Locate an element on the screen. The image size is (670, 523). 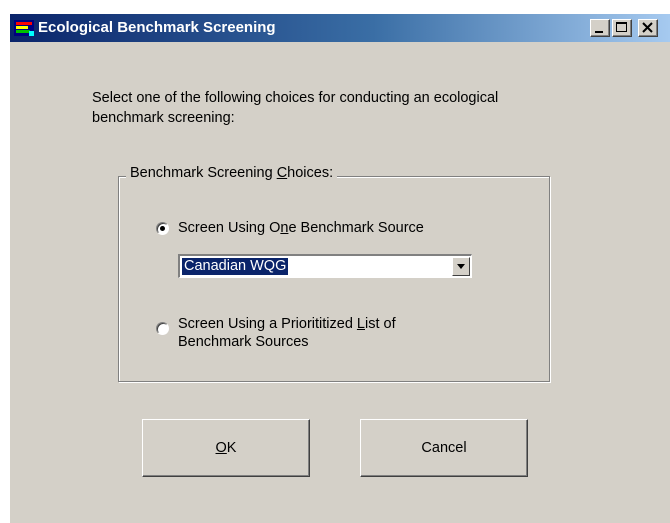
instruction-line-2: benchmark screening: is located at coordinates (163, 118).